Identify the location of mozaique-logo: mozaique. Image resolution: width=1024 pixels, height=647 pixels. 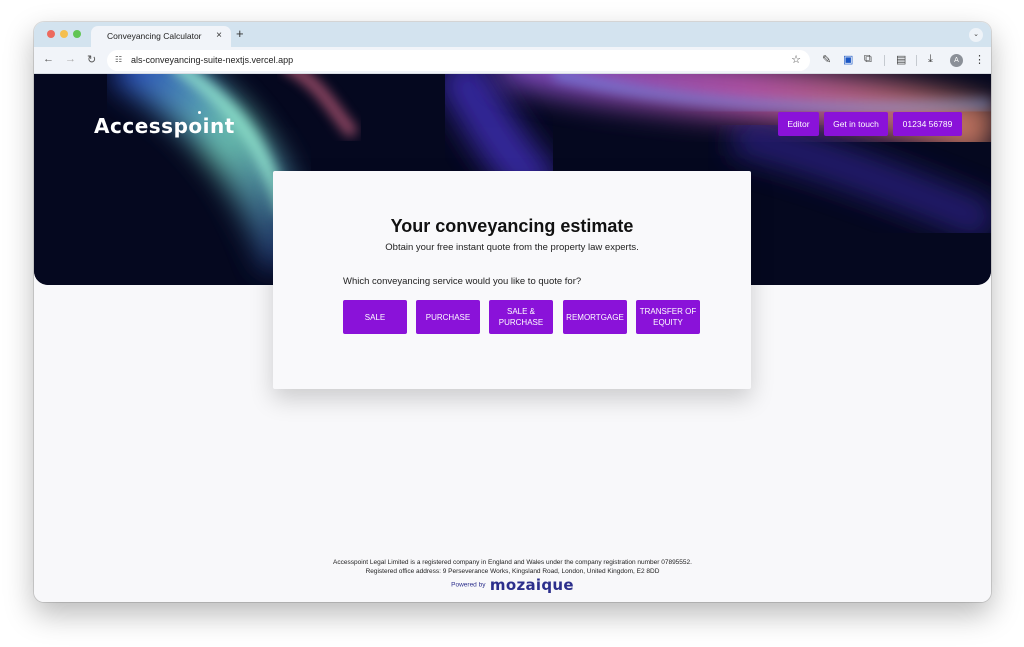
(532, 585).